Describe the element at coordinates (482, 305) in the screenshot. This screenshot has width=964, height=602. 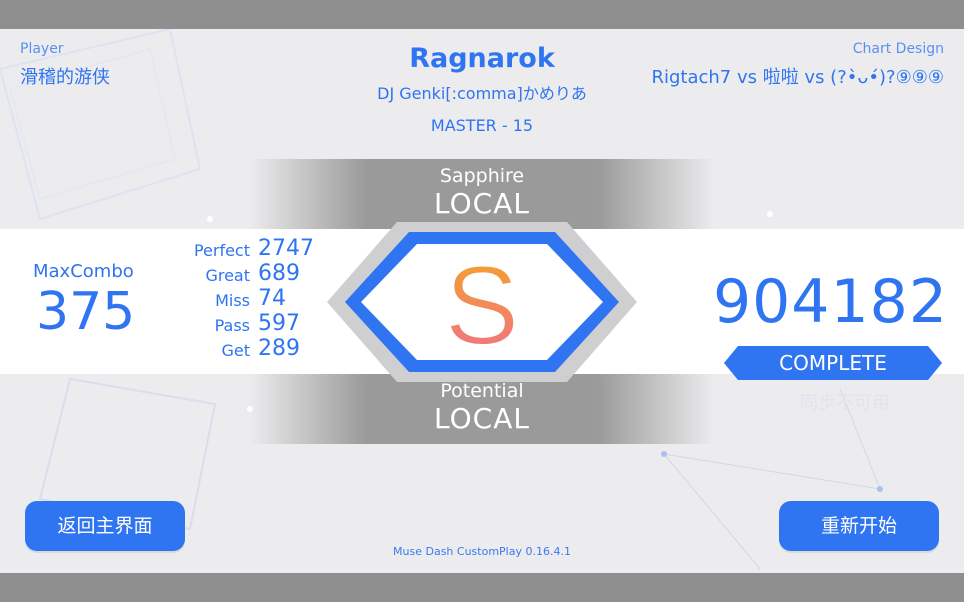
I see `grade-letter: S` at that location.